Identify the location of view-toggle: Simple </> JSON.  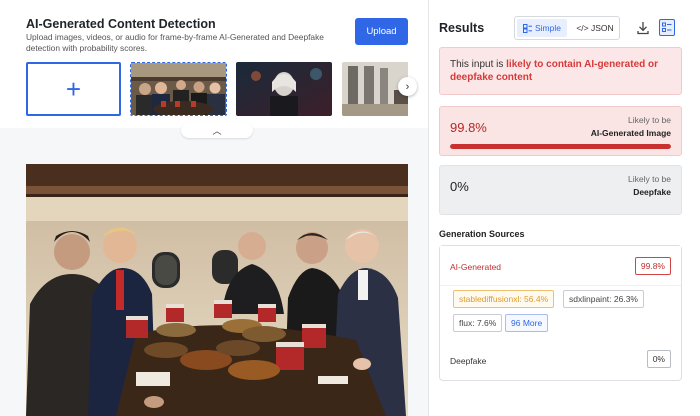
(567, 28).